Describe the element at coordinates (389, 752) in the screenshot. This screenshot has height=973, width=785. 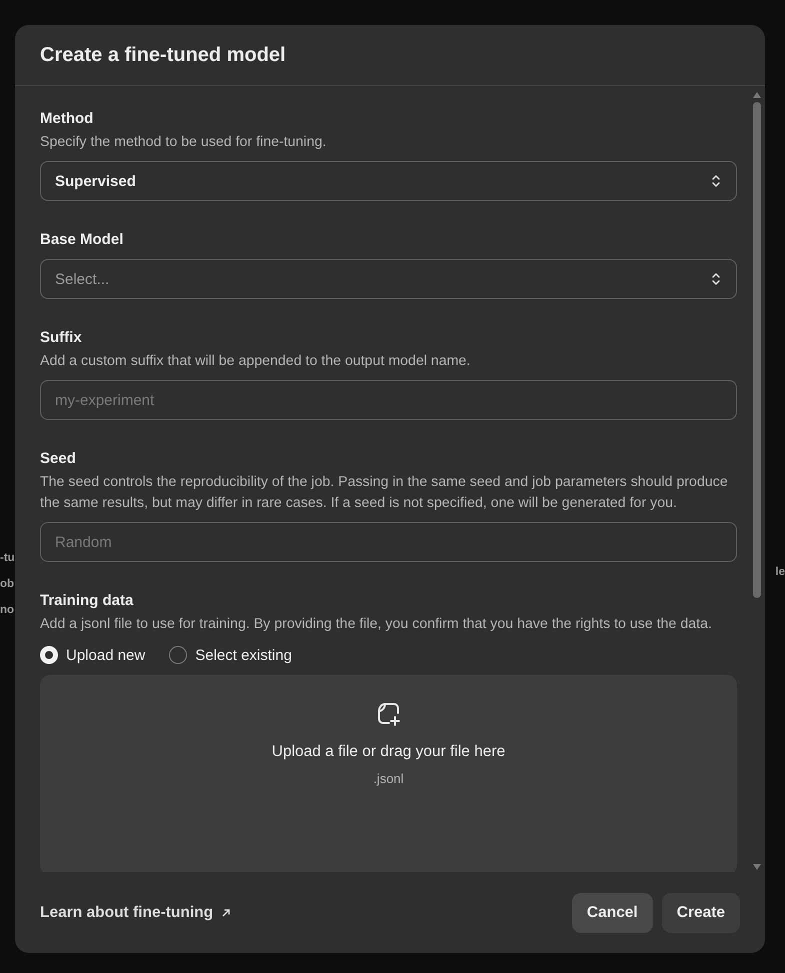
I see `dropzone-text: Upload a file or drag your file here` at that location.